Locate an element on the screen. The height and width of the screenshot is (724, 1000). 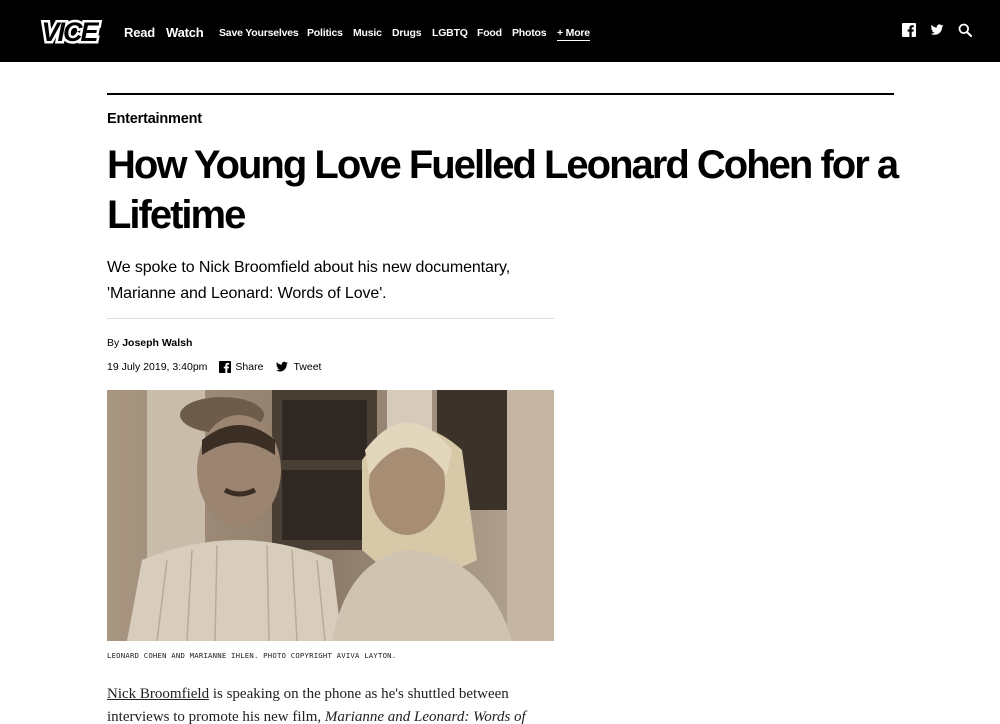
nav-photos: Photos is located at coordinates (529, 33).